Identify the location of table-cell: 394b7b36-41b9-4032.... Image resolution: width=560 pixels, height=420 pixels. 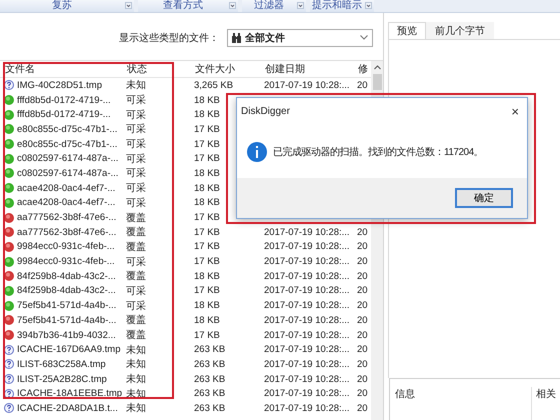
(61, 335).